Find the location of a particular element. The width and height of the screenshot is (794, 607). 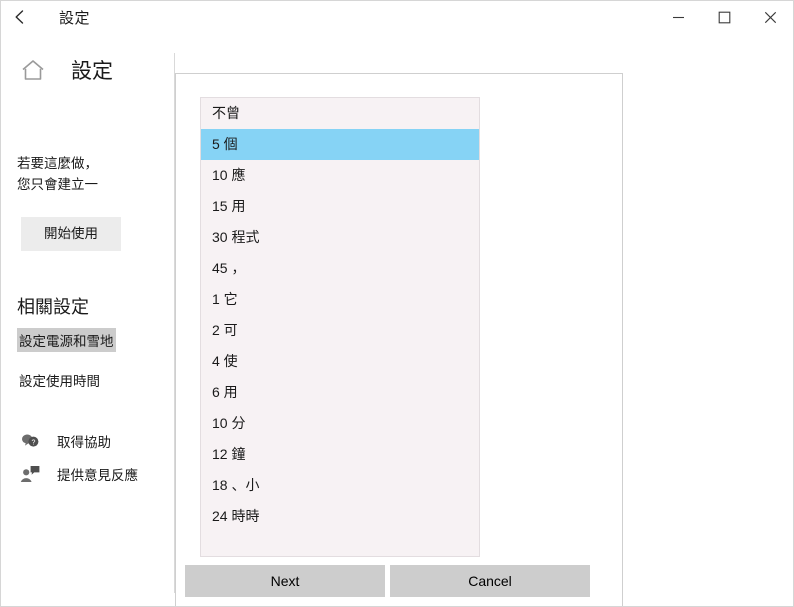

sidebar-home-row: 設定 is located at coordinates (66, 70).